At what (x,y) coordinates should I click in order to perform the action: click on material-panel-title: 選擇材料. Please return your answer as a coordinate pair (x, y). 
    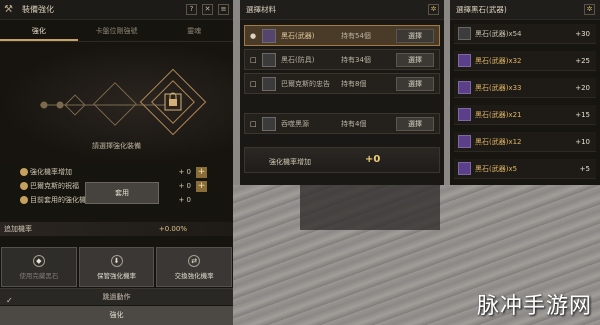
    Looking at the image, I should click on (261, 9).